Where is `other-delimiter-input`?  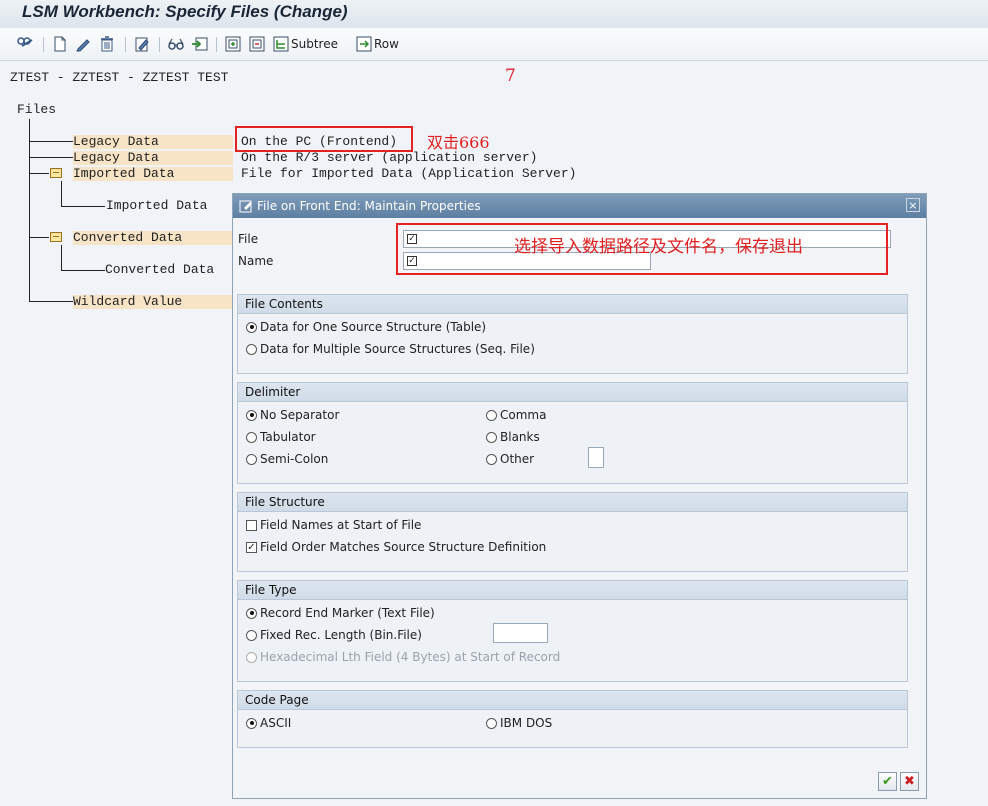
other-delimiter-input is located at coordinates (596, 457).